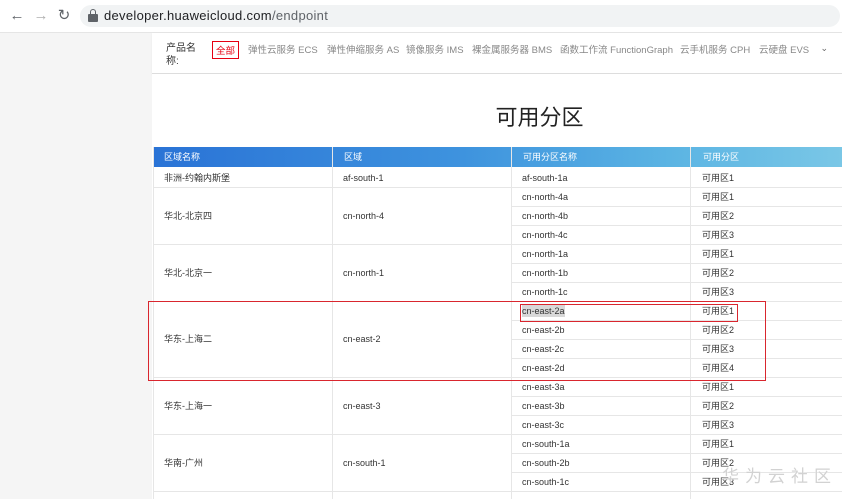 The height and width of the screenshot is (499, 842). I want to click on reload-icon: ↻, so click(64, 16).